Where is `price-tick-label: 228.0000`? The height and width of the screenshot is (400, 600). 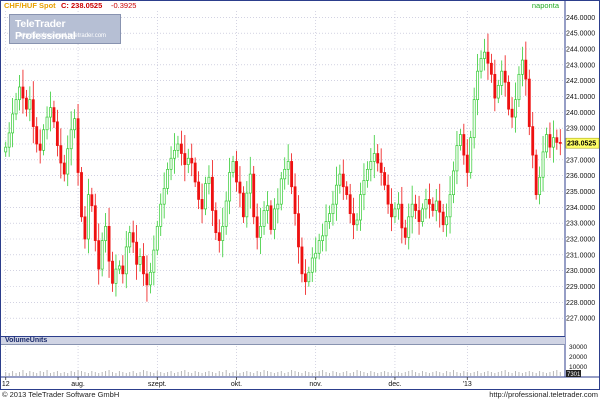 price-tick-label: 228.0000 is located at coordinates (580, 303).